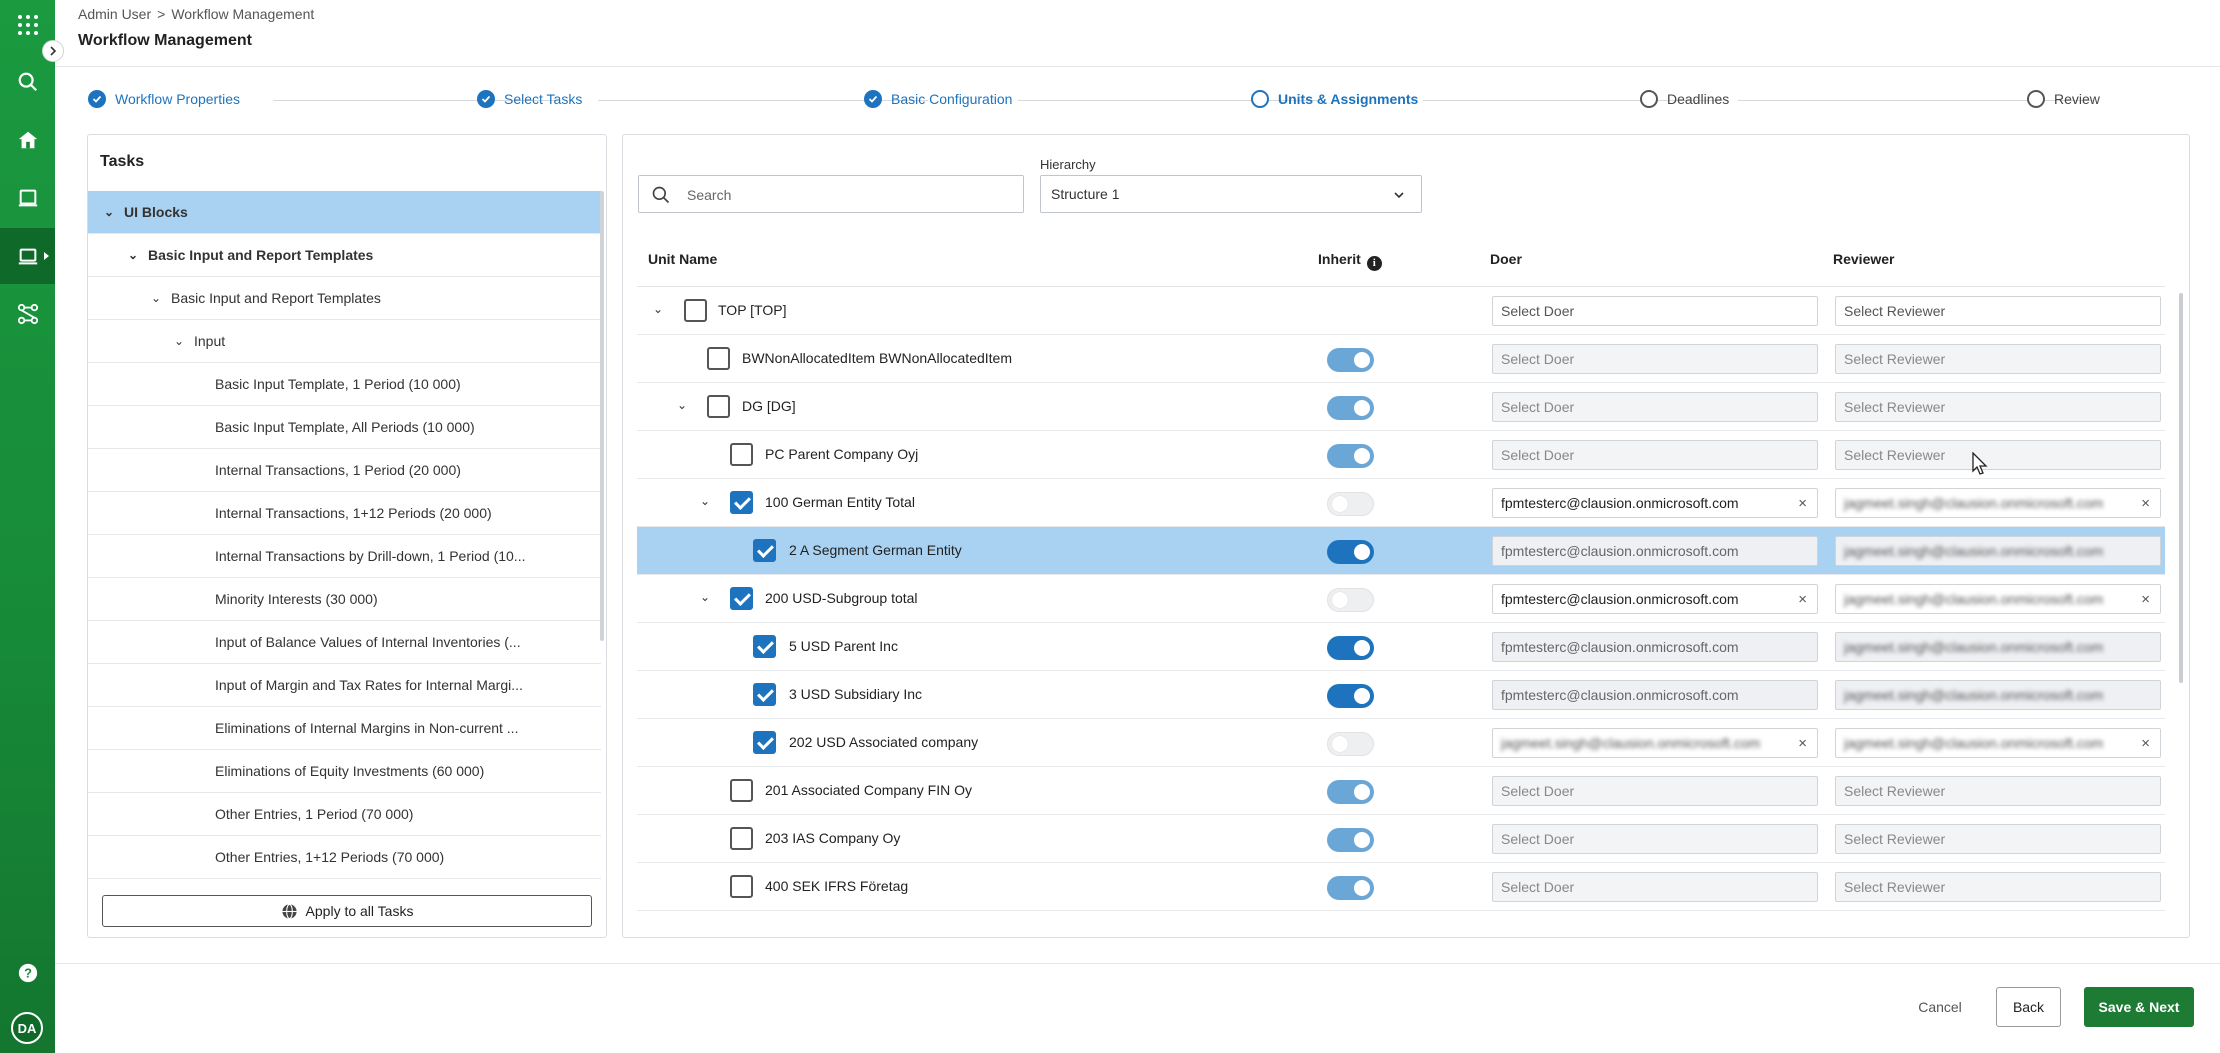 Image resolution: width=2220 pixels, height=1053 pixels. What do you see at coordinates (344, 341) in the screenshot?
I see `task-tree-item: ⌄ Input` at bounding box center [344, 341].